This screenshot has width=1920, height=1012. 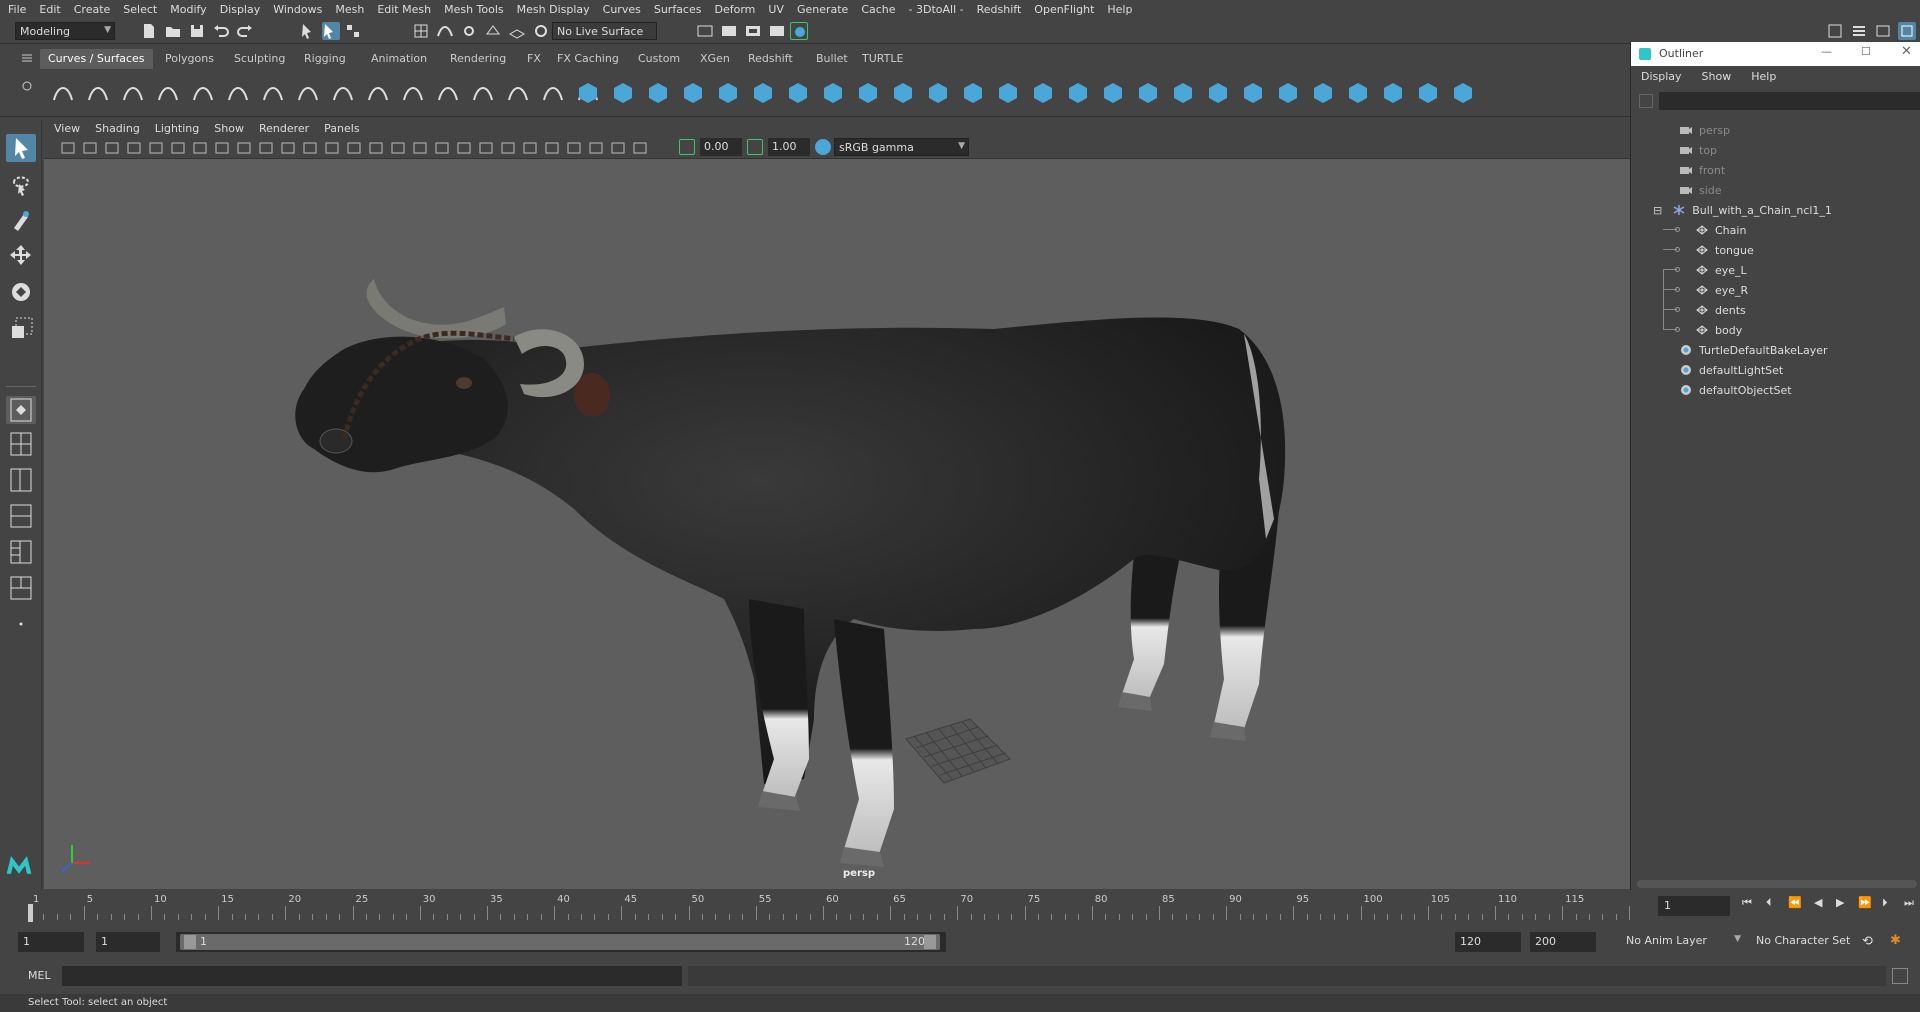 I want to click on outliner-scrollbar, so click(x=1777, y=884).